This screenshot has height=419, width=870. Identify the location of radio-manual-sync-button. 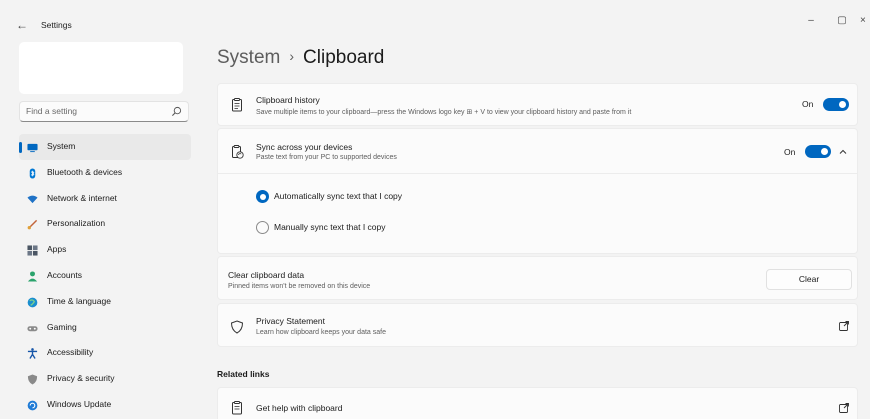
(262, 227).